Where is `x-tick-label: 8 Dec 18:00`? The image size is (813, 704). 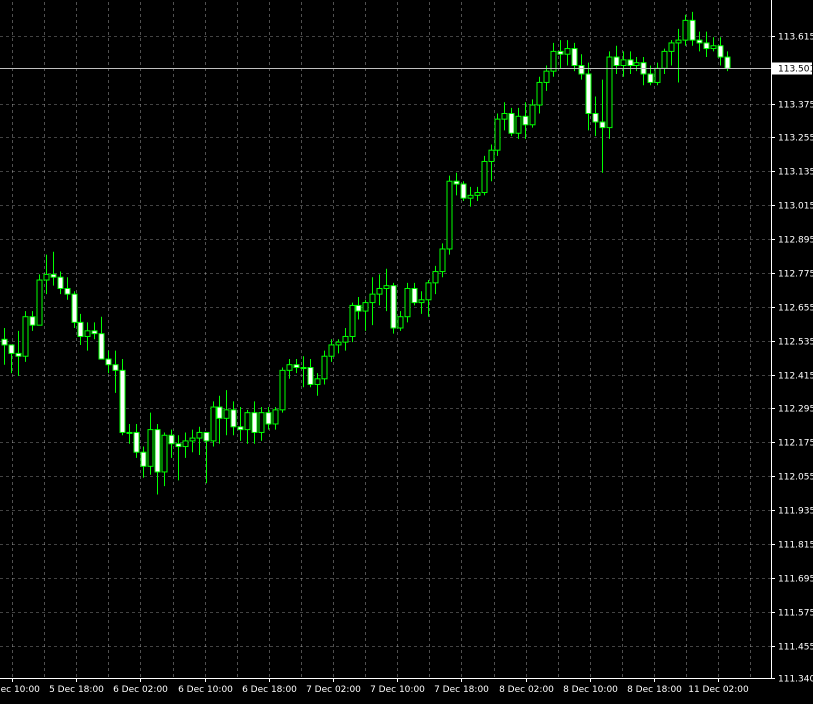
x-tick-label: 8 Dec 18:00 is located at coordinates (654, 690).